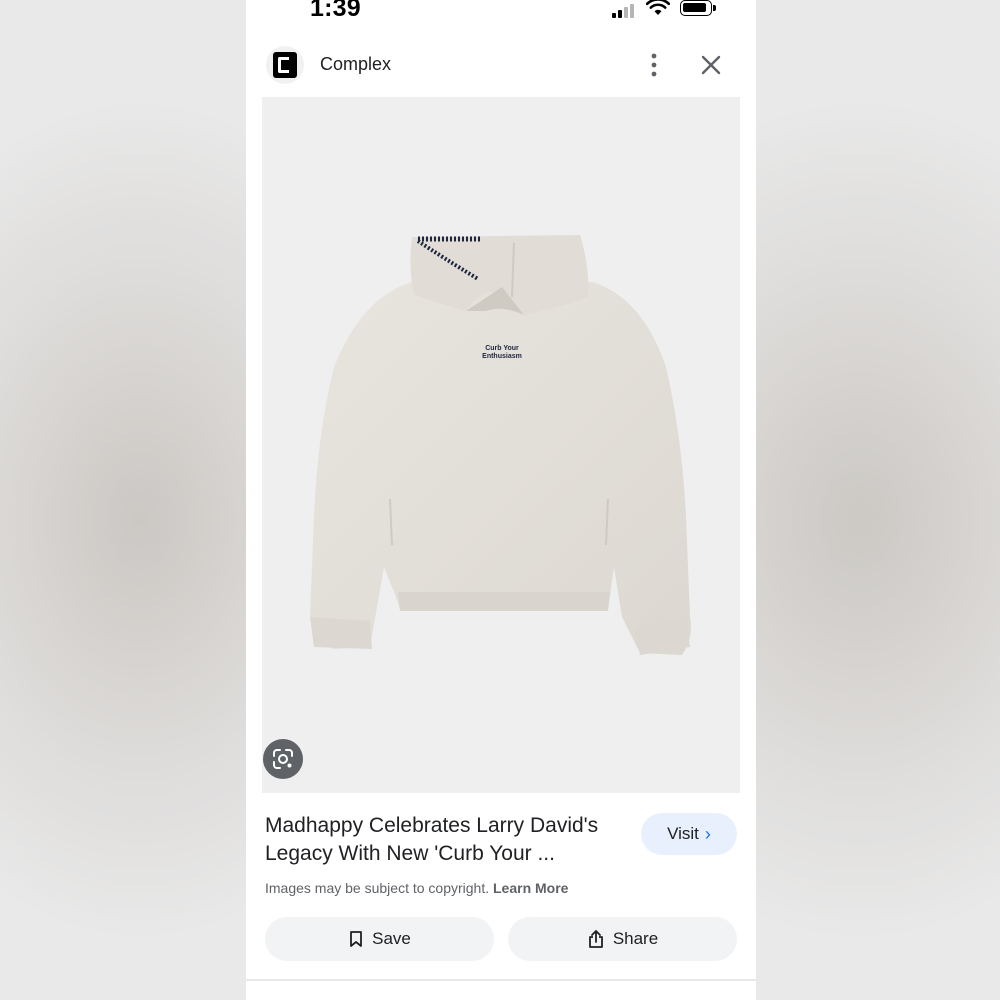 The image size is (1000, 1000). Describe the element at coordinates (391, 938) in the screenshot. I see `save-label: Save` at that location.